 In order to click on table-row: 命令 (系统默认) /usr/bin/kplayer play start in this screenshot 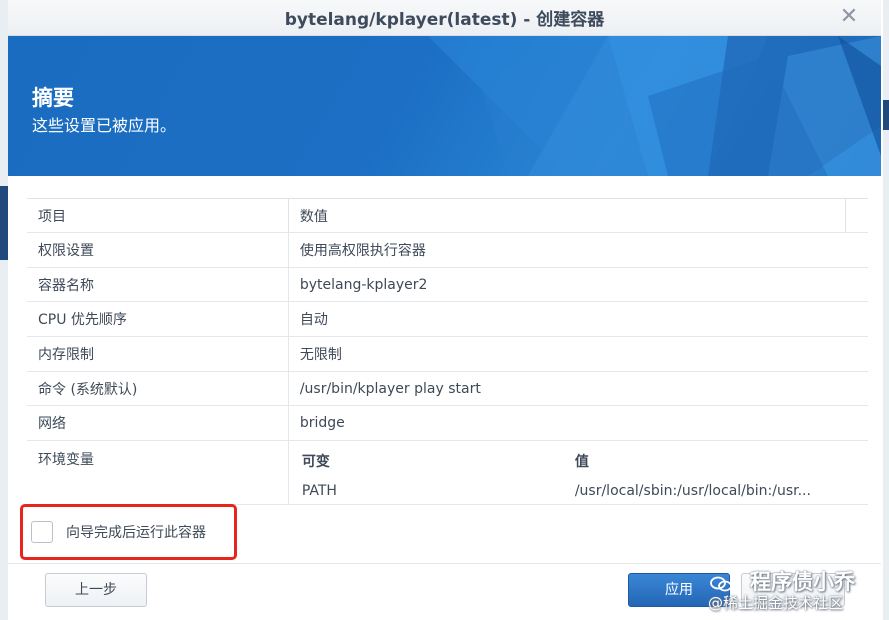, I will do `click(447, 389)`.